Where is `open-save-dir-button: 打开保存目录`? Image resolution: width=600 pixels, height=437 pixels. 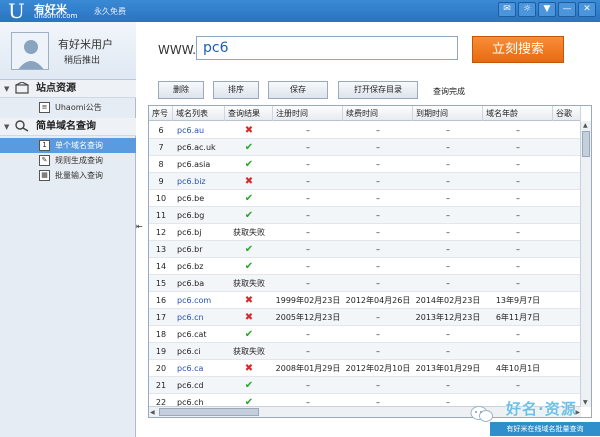 open-save-dir-button: 打开保存目录 is located at coordinates (378, 90).